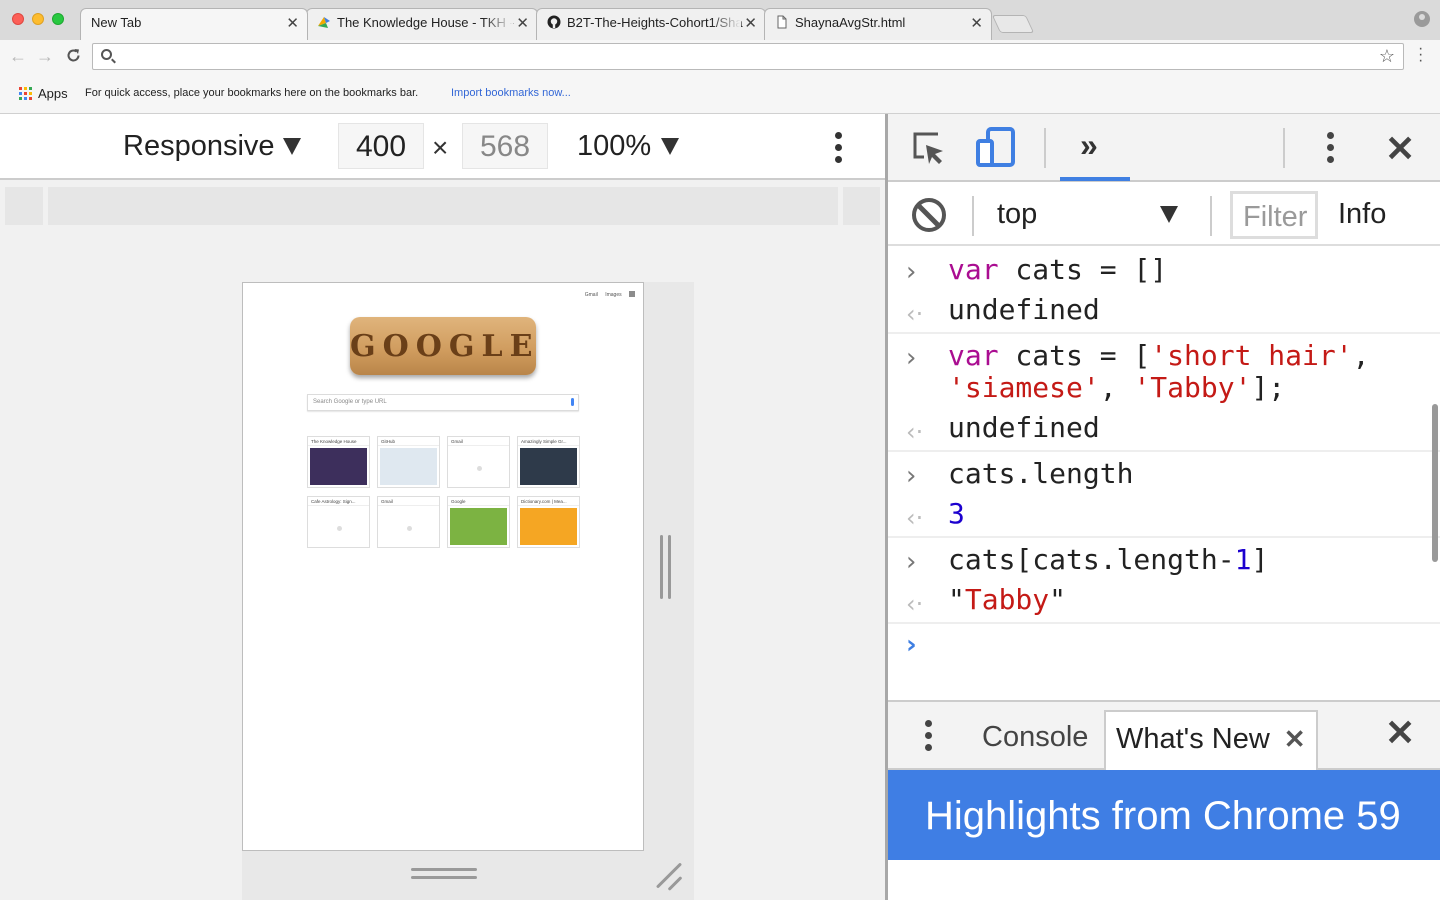 Image resolution: width=1440 pixels, height=900 pixels. I want to click on console-input-entry: › cats[cats.length-1], so click(1164, 559).